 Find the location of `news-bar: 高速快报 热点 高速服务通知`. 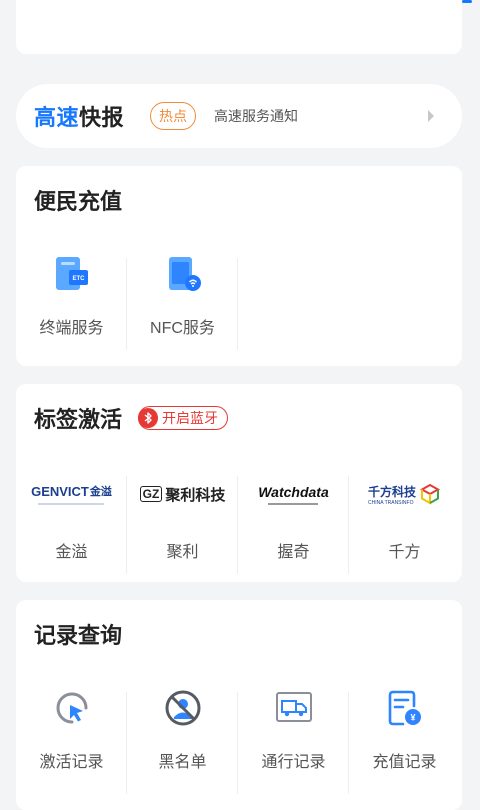

news-bar: 高速快报 热点 高速服务通知 is located at coordinates (239, 116).